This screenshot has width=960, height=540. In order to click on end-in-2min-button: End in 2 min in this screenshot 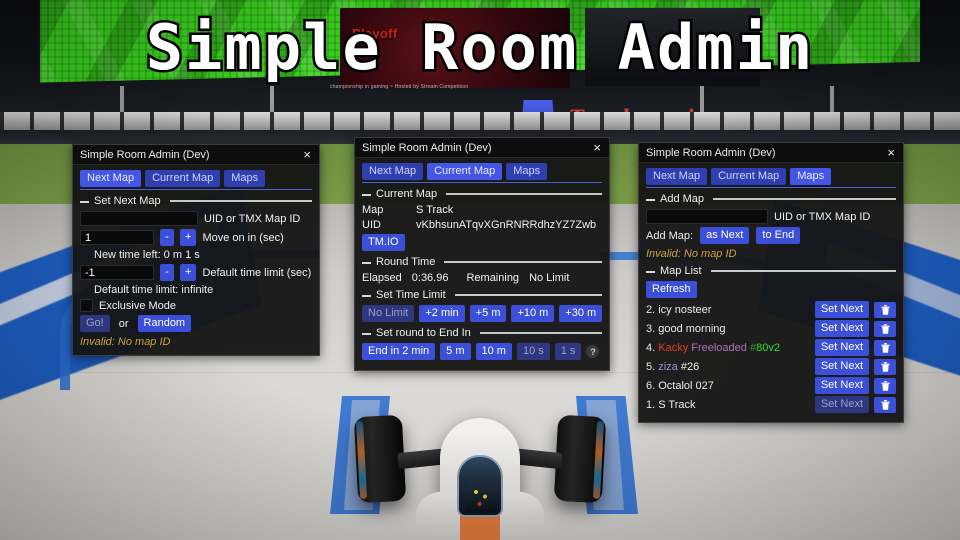, I will do `click(399, 351)`.